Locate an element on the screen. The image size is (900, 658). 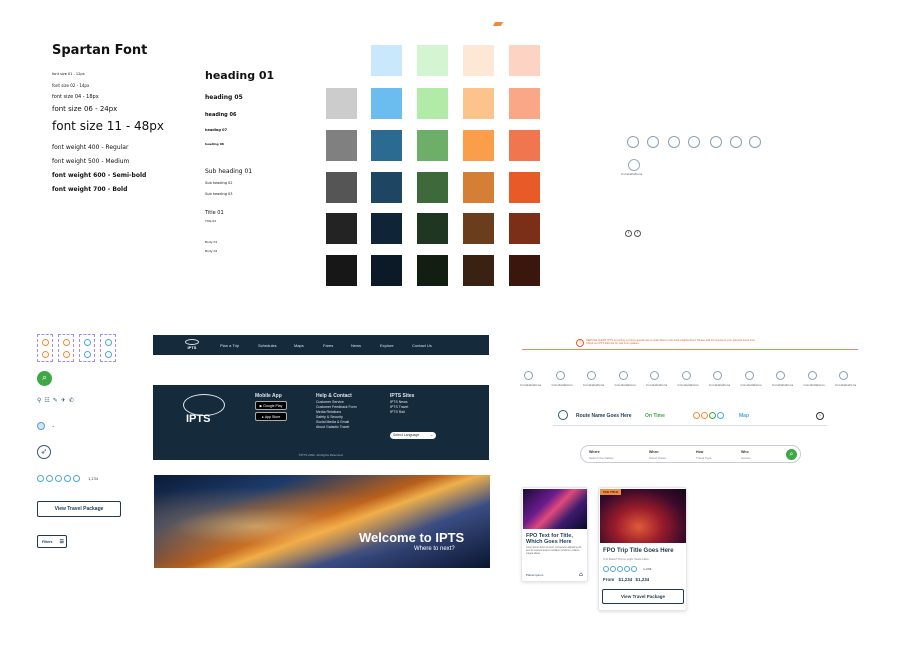
who-input: Guests is located at coordinates (746, 458).